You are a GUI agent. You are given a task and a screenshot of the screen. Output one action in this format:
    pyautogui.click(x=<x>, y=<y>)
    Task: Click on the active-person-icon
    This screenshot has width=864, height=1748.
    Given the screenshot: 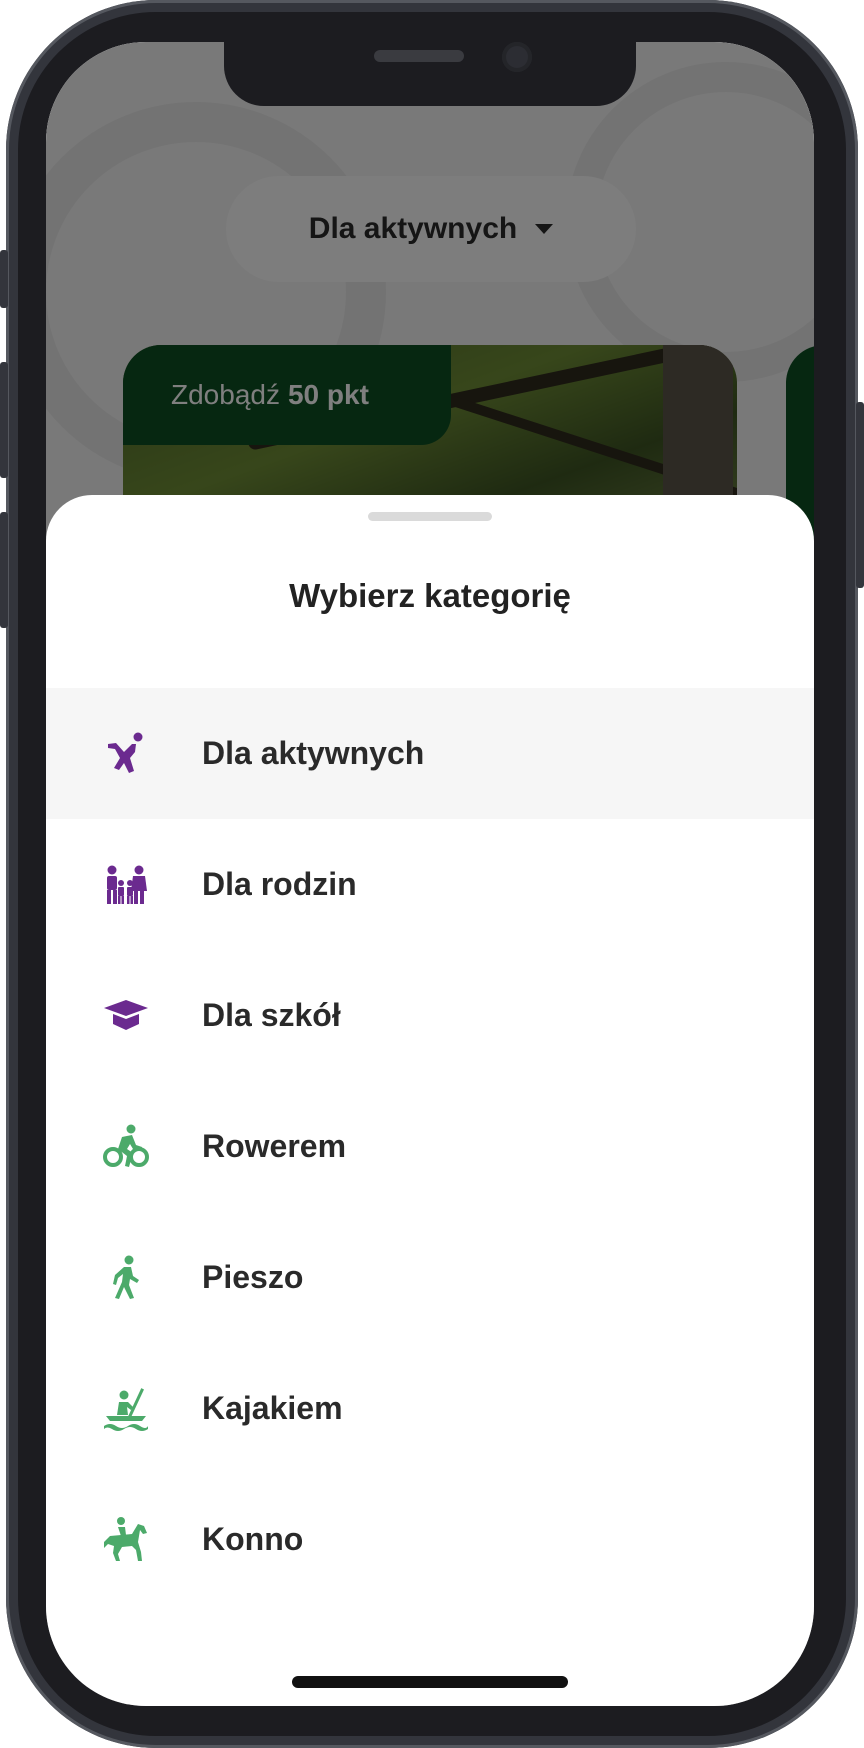 What is the action you would take?
    pyautogui.click(x=126, y=754)
    